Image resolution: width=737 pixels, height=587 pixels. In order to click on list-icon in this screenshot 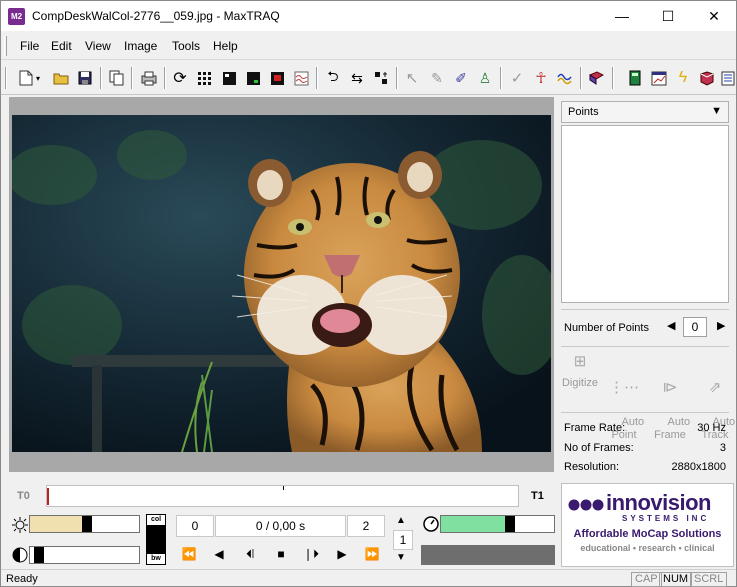, I will do `click(728, 78)`.